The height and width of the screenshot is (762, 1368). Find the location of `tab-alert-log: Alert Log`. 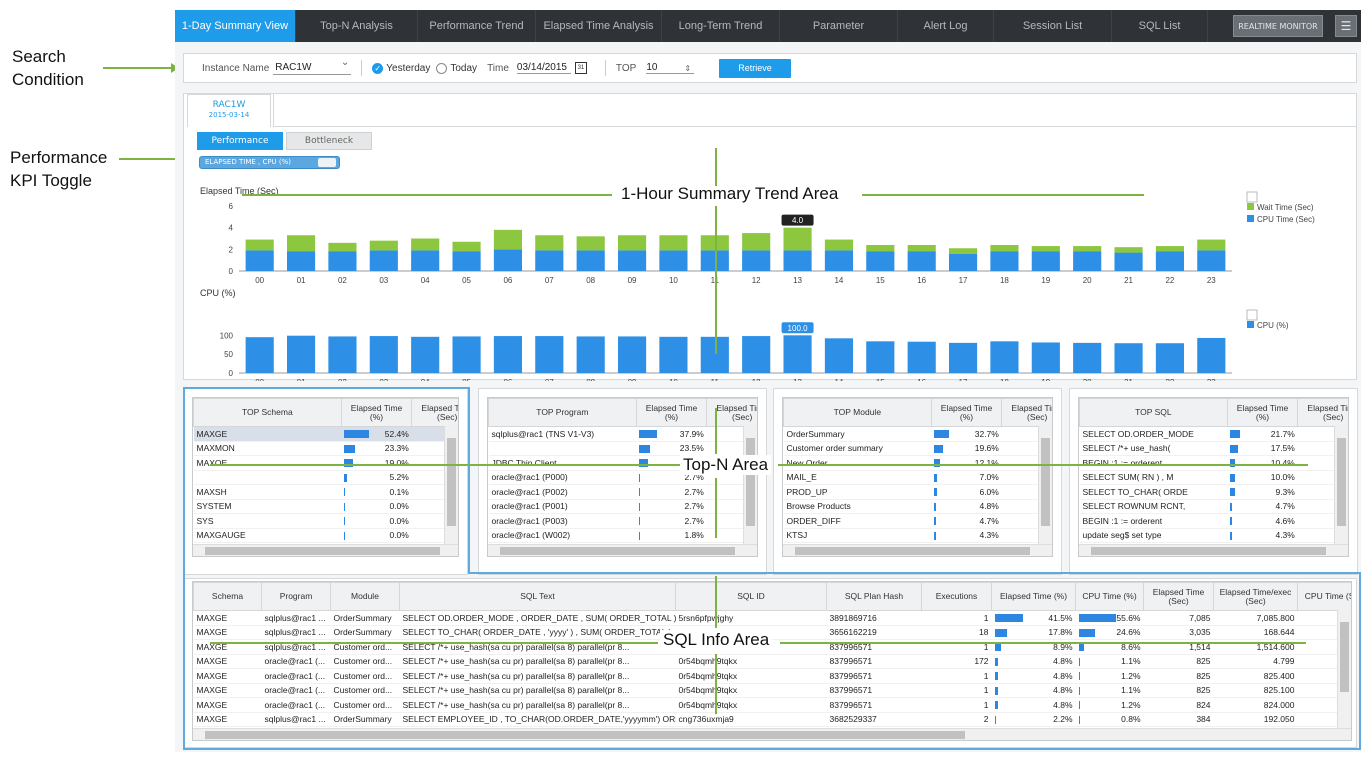

tab-alert-log: Alert Log is located at coordinates (946, 26).